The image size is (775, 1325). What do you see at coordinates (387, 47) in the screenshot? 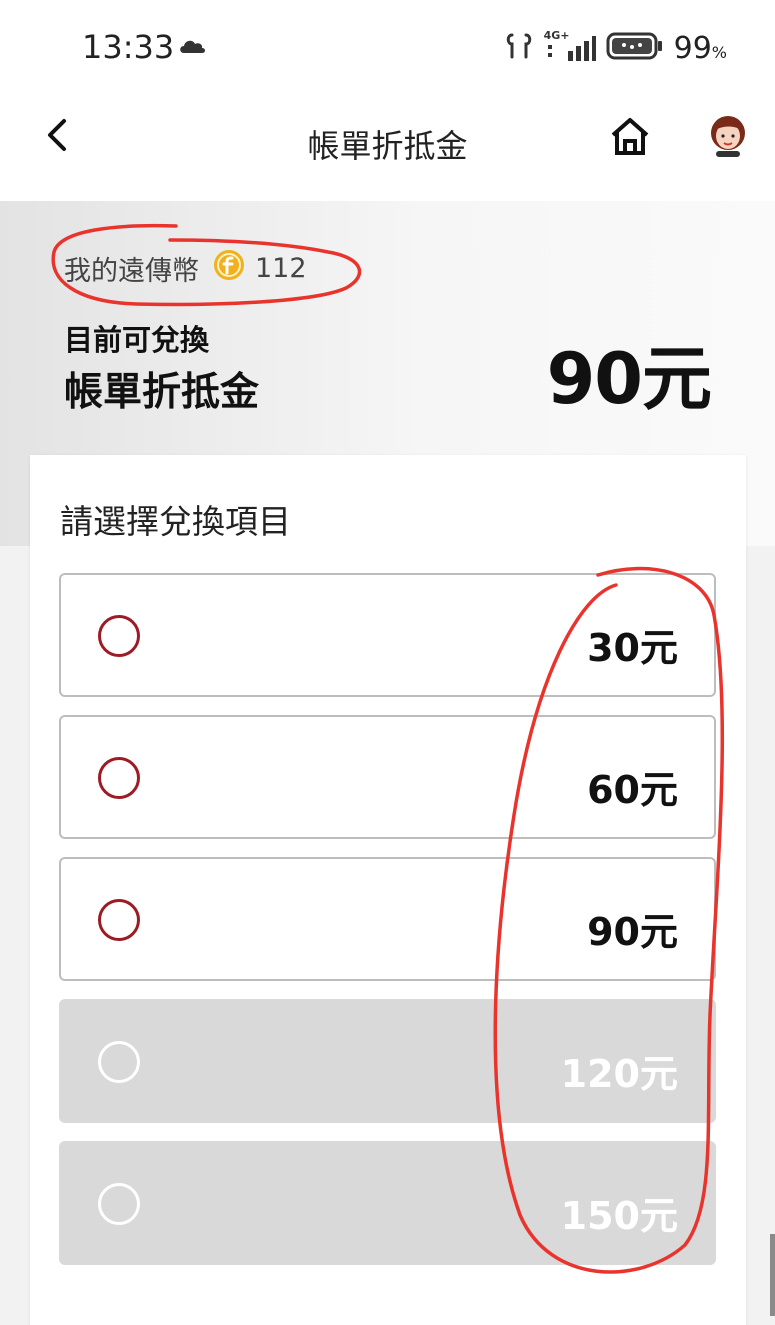
I see `status-bar: 13:33 4G+ 99%` at bounding box center [387, 47].